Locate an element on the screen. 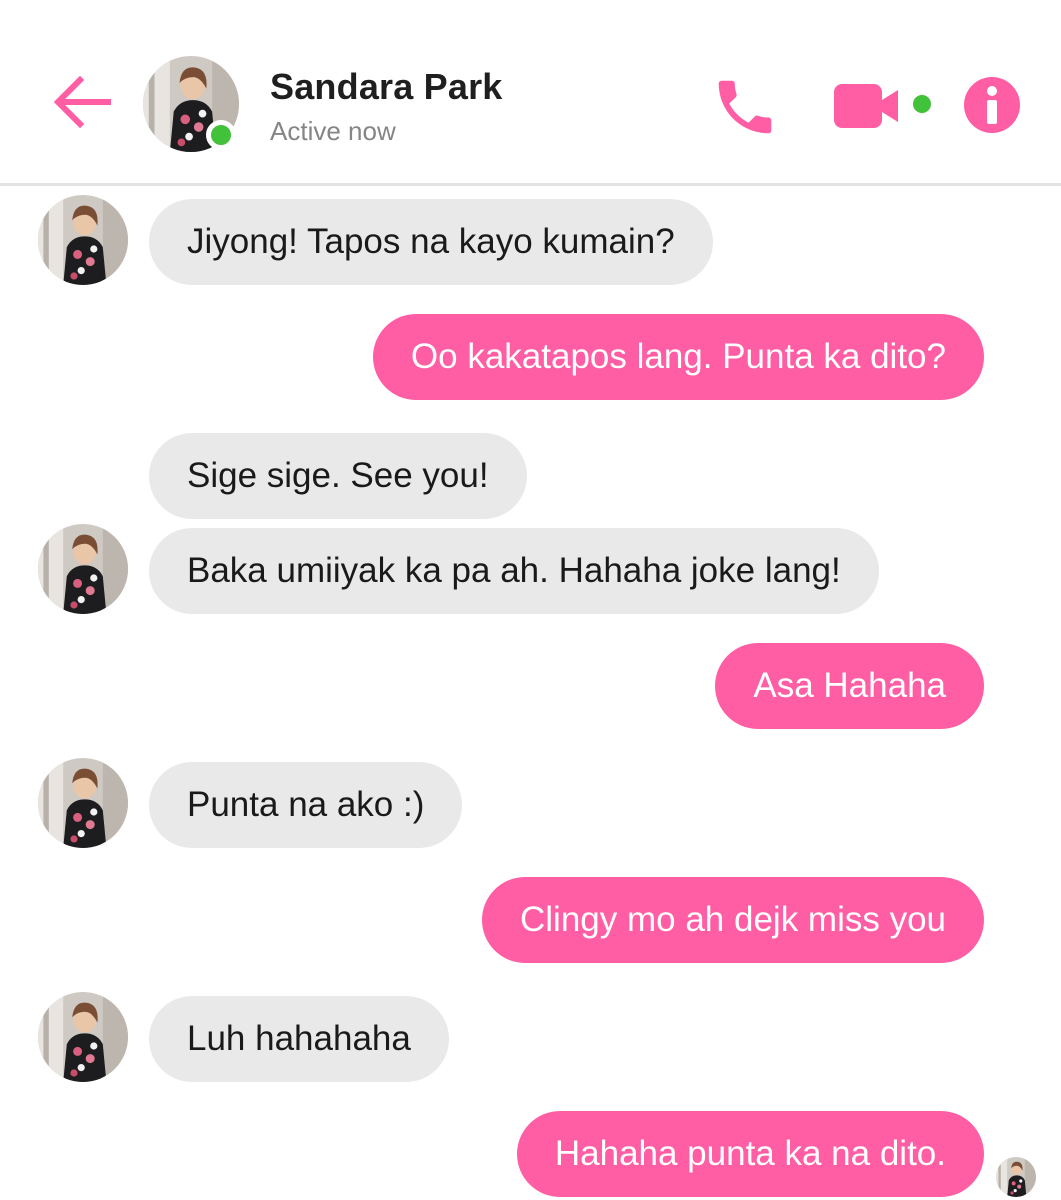 Image resolution: width=1061 pixels, height=1200 pixels. incoming-message: Baka umiiyak ka pa ah. Hahaha joke lang! is located at coordinates (514, 571).